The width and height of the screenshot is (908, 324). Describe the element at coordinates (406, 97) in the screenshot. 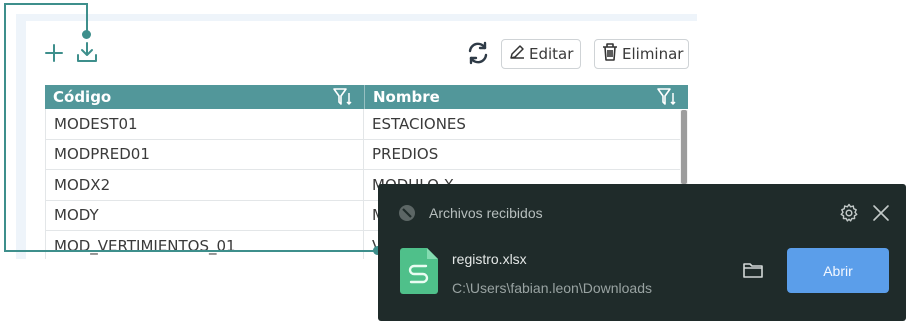

I see `column-header-label: Nombre` at that location.